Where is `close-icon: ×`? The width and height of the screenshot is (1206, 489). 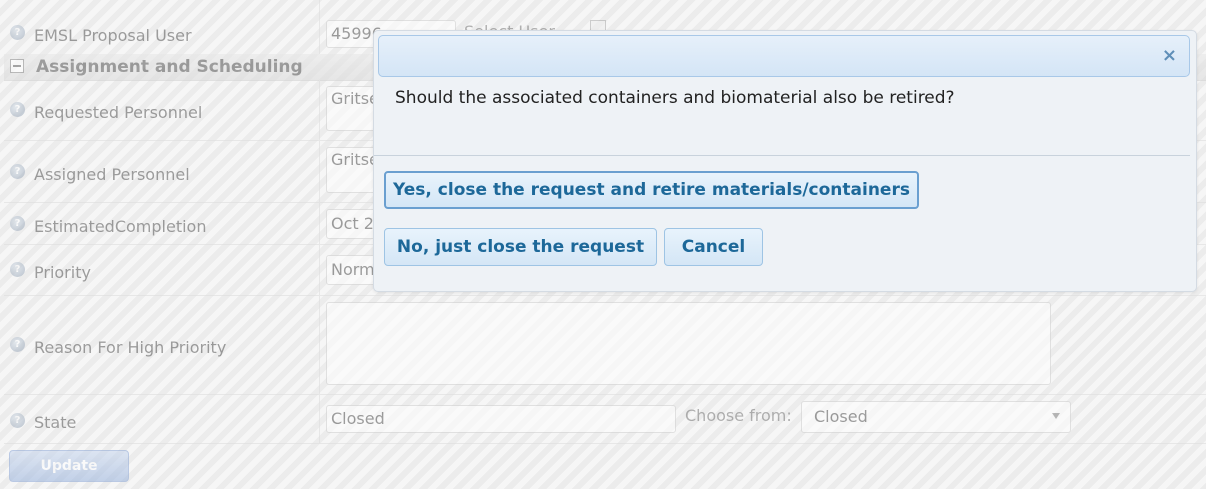
close-icon: × is located at coordinates (1169, 56).